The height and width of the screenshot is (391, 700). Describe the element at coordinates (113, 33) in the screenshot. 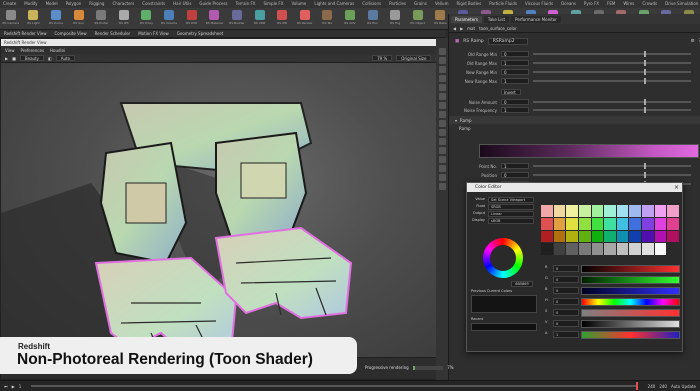

I see `pane-tab: Render Scheduler` at that location.